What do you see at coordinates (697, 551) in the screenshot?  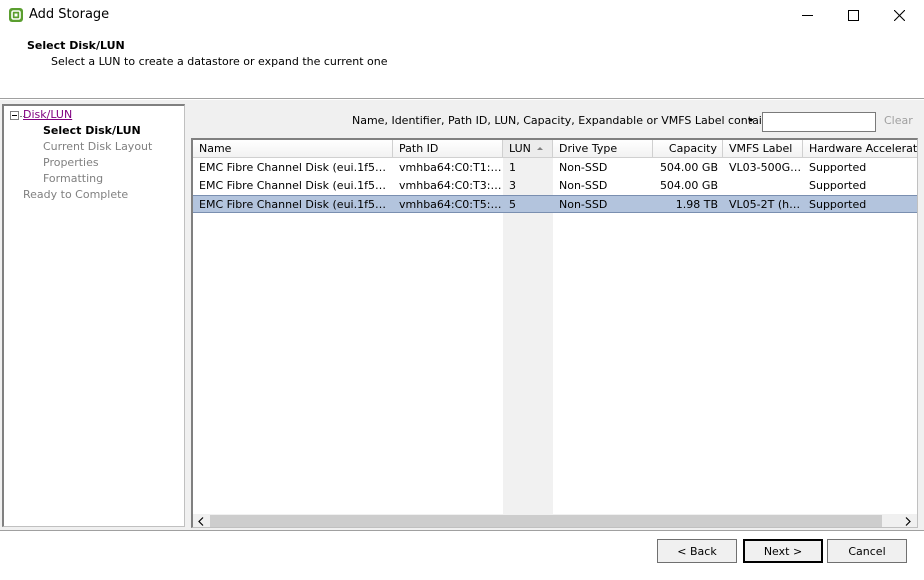 I see `back-button: < Back` at bounding box center [697, 551].